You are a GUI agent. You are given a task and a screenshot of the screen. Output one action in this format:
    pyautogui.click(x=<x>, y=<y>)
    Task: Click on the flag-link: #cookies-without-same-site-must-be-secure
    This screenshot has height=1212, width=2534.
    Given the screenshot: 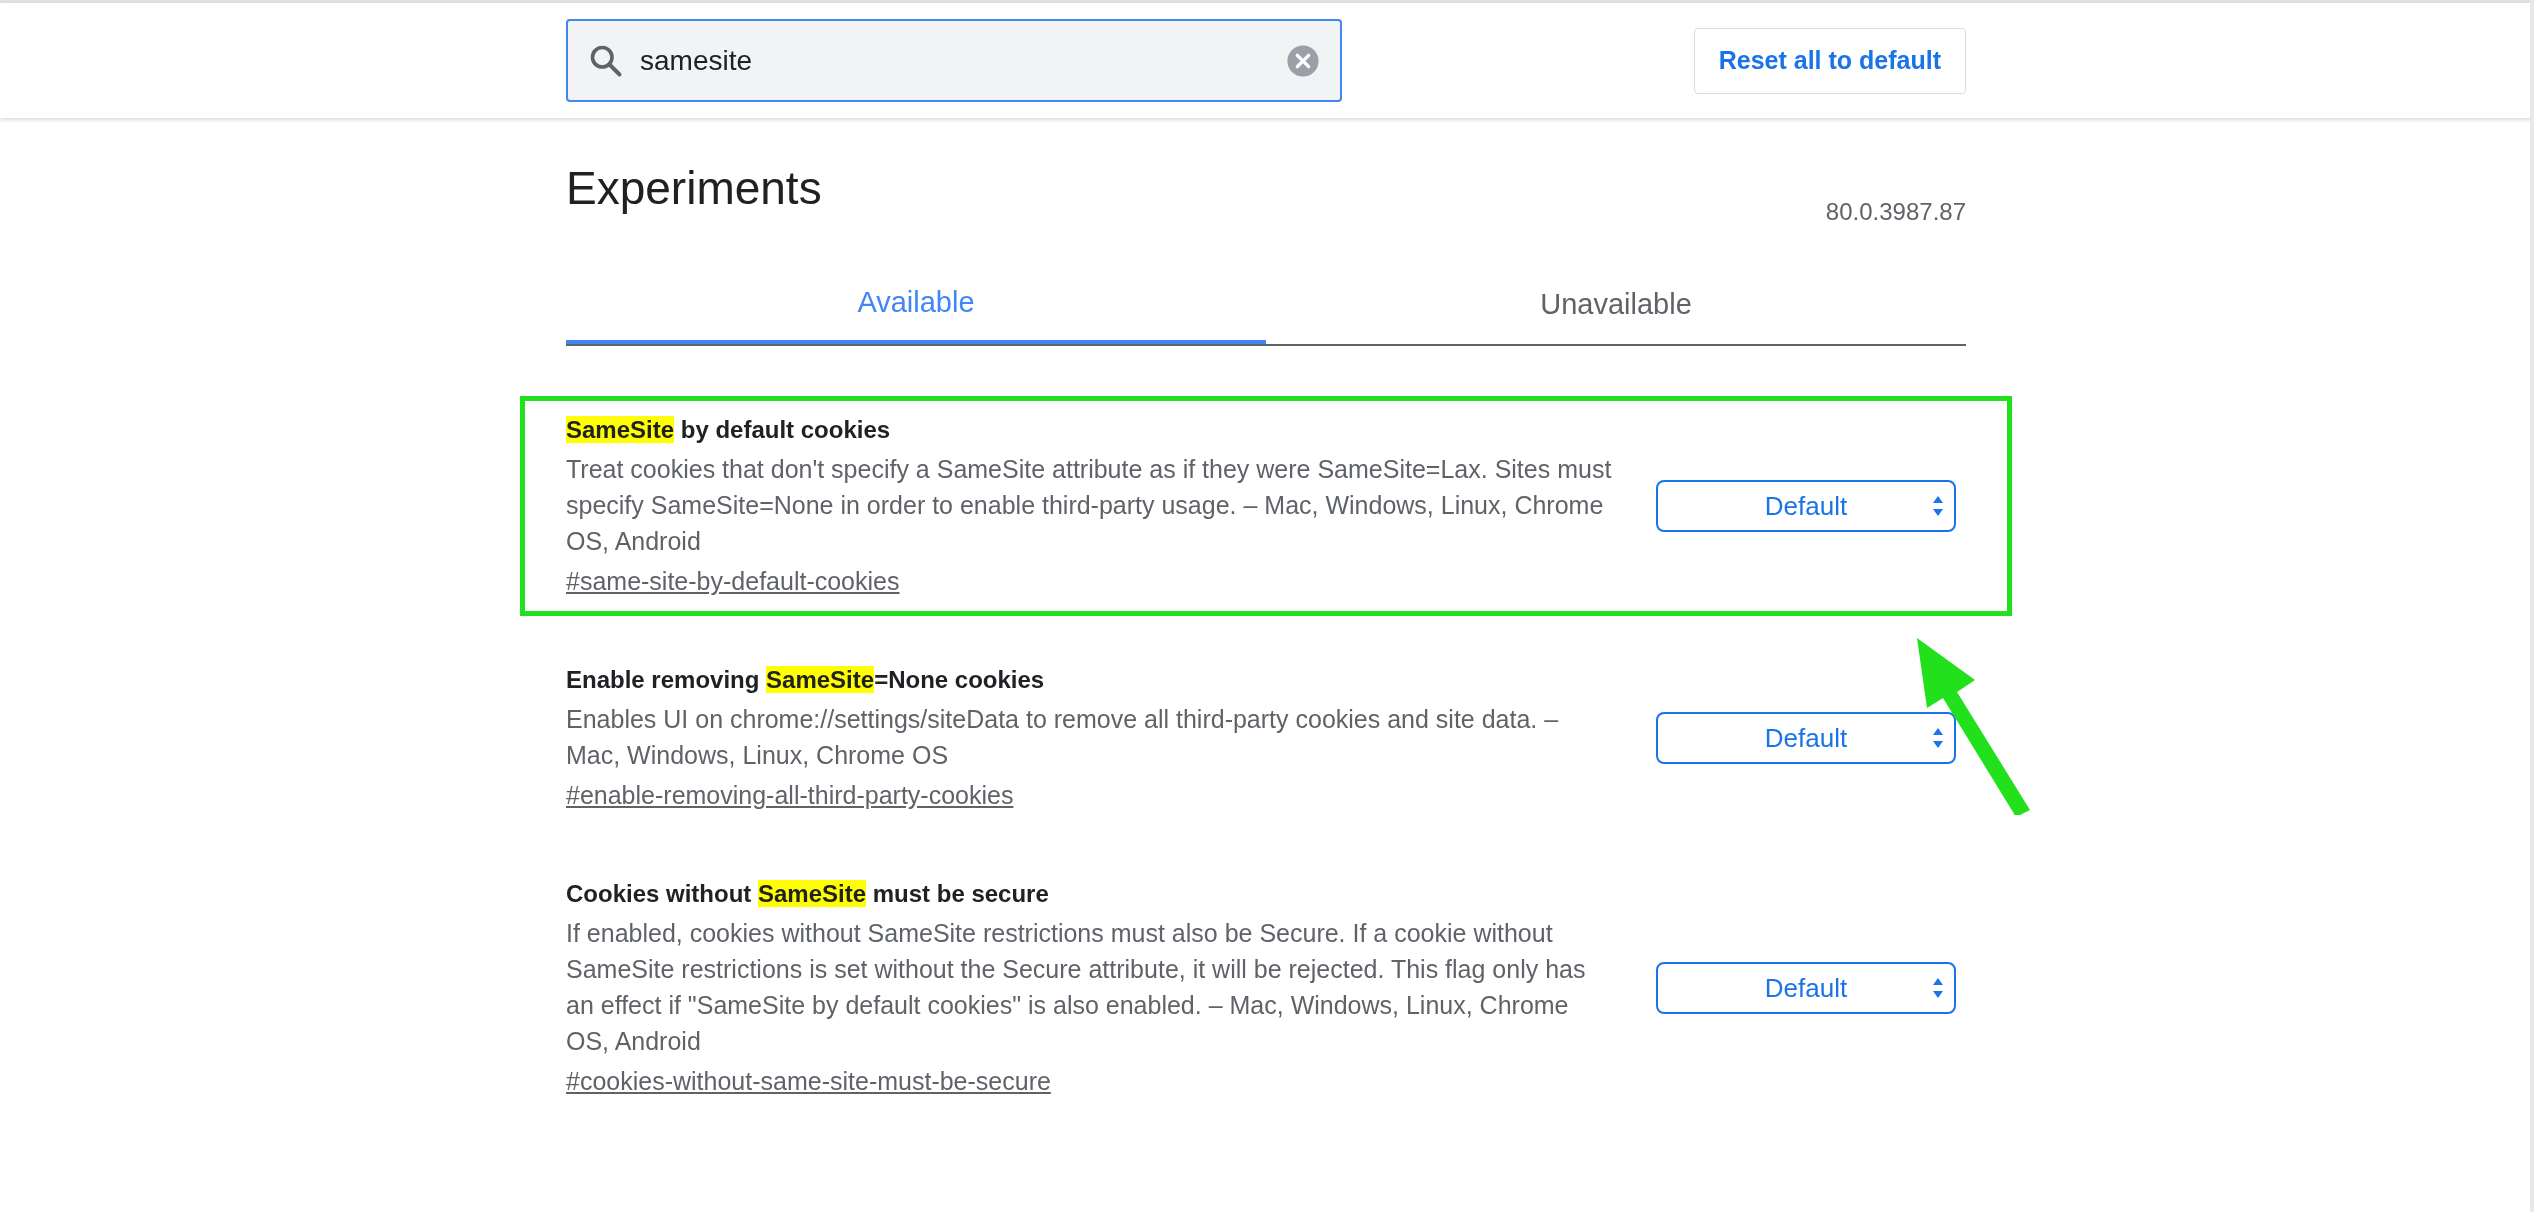 What is the action you would take?
    pyautogui.click(x=808, y=1081)
    